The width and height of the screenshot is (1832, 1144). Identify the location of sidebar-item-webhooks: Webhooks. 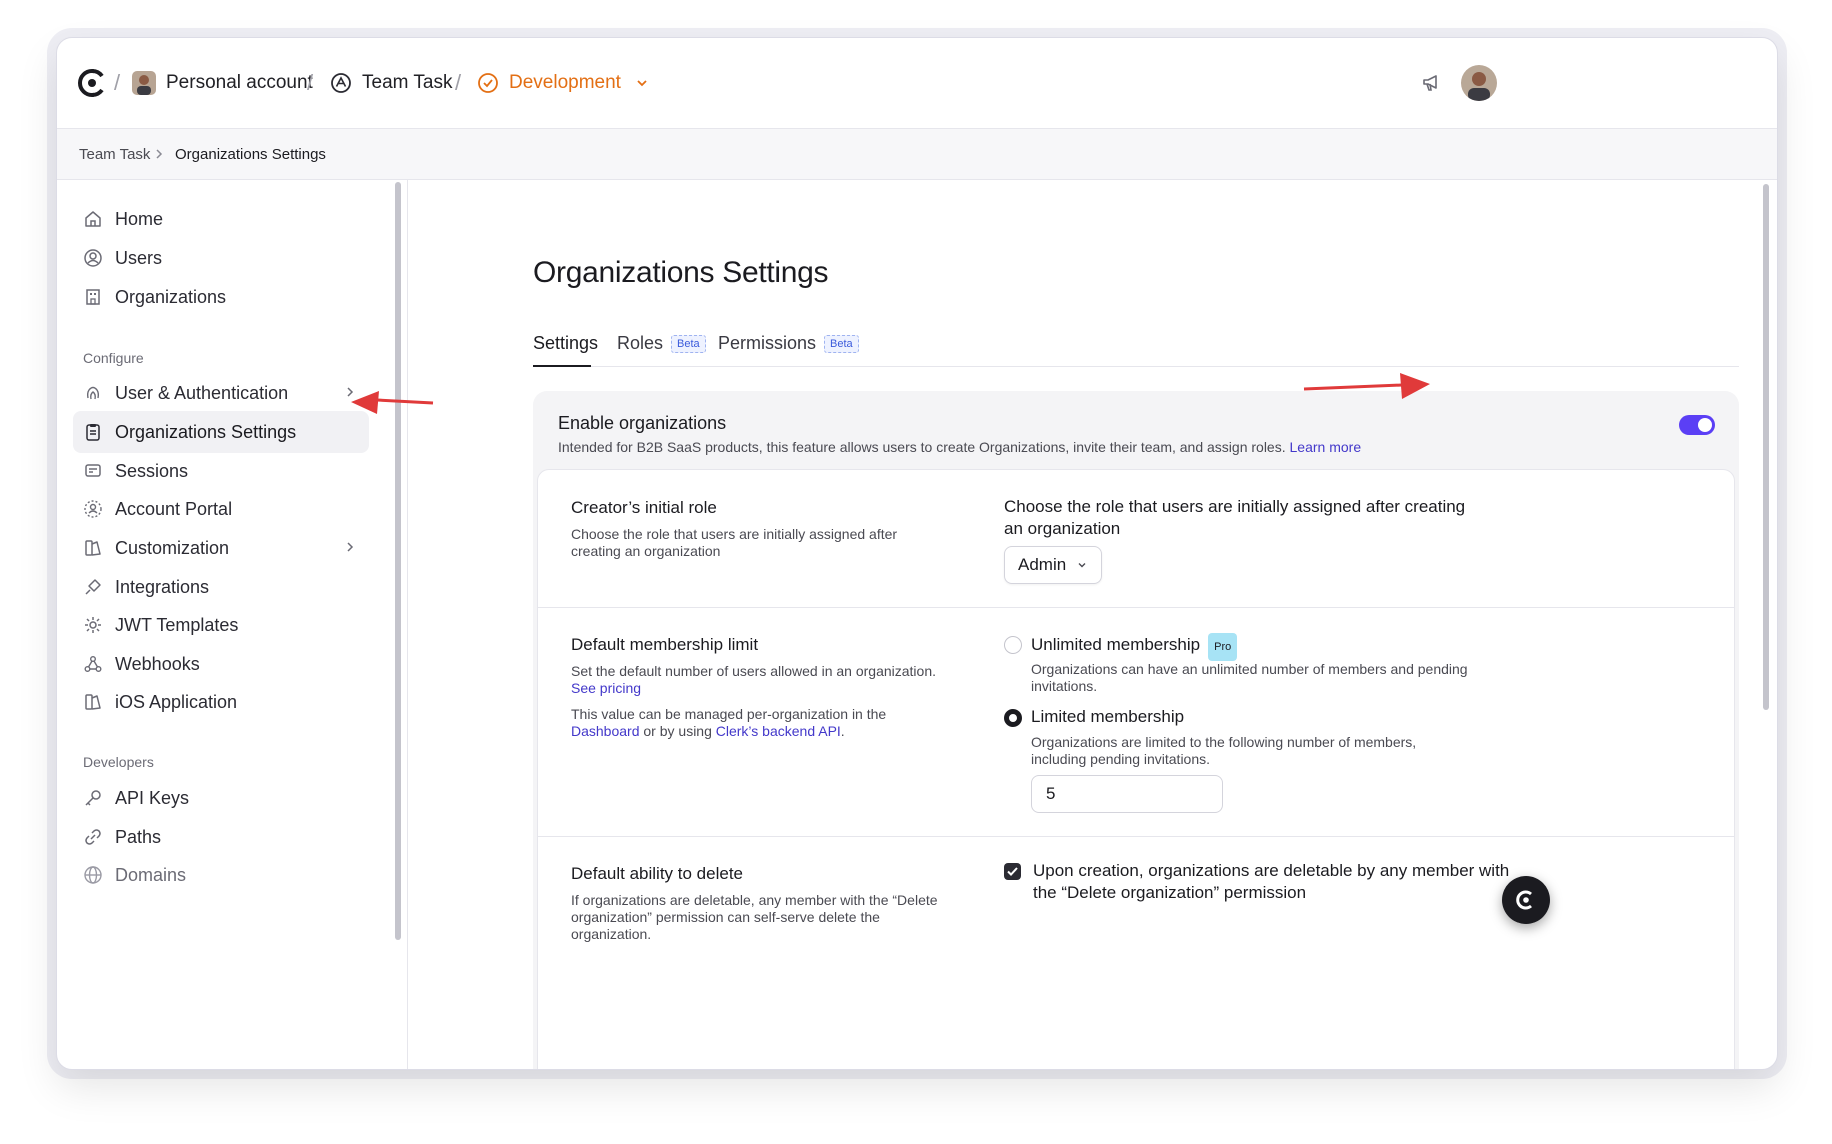
(221, 664).